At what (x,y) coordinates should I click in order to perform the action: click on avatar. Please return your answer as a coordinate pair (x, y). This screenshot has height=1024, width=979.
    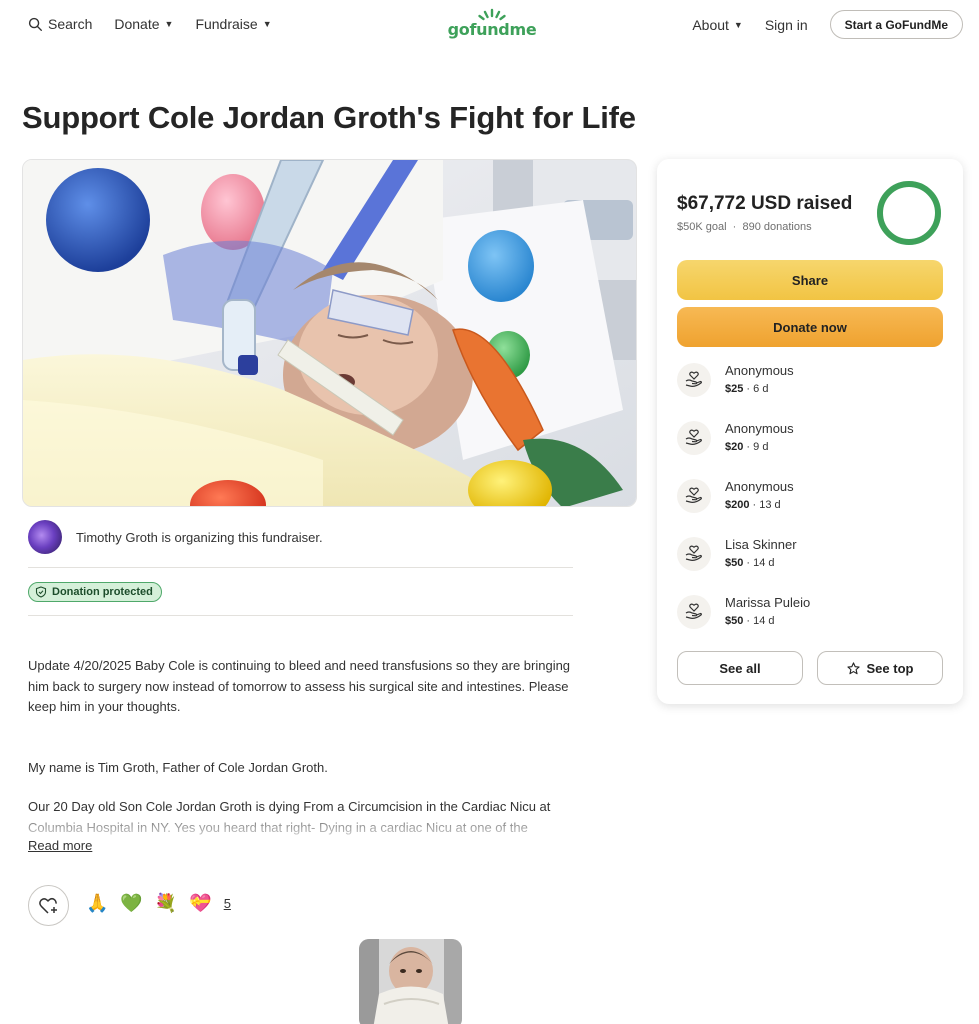
    Looking at the image, I should click on (45, 537).